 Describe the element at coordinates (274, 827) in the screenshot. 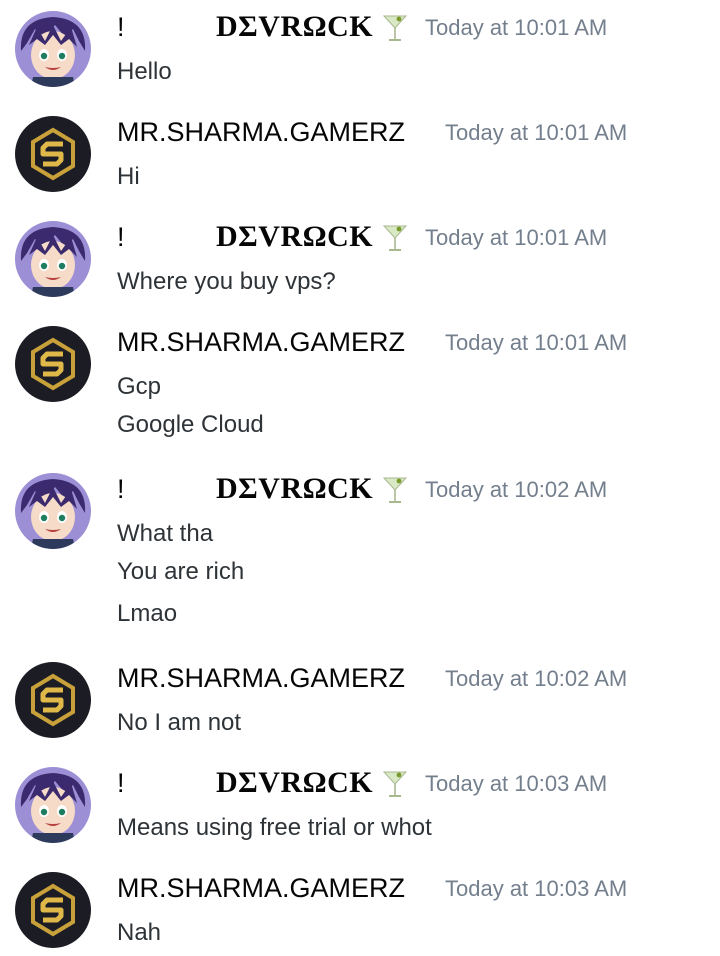

I see `message-text: Means using free trial or whot` at that location.